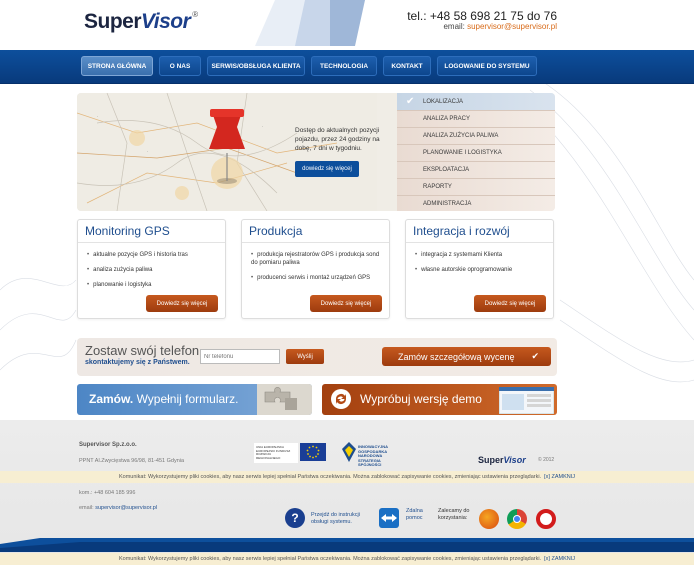  I want to click on hero-menu-analiza-paliwa: ANALIZA ZUŻYCIA PALIWA, so click(476, 135).